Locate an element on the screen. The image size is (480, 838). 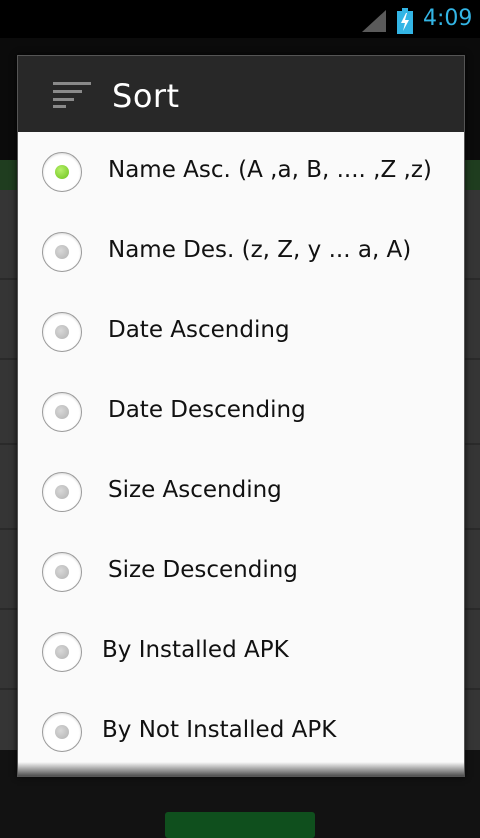
option-label: Size Descending is located at coordinates (203, 570).